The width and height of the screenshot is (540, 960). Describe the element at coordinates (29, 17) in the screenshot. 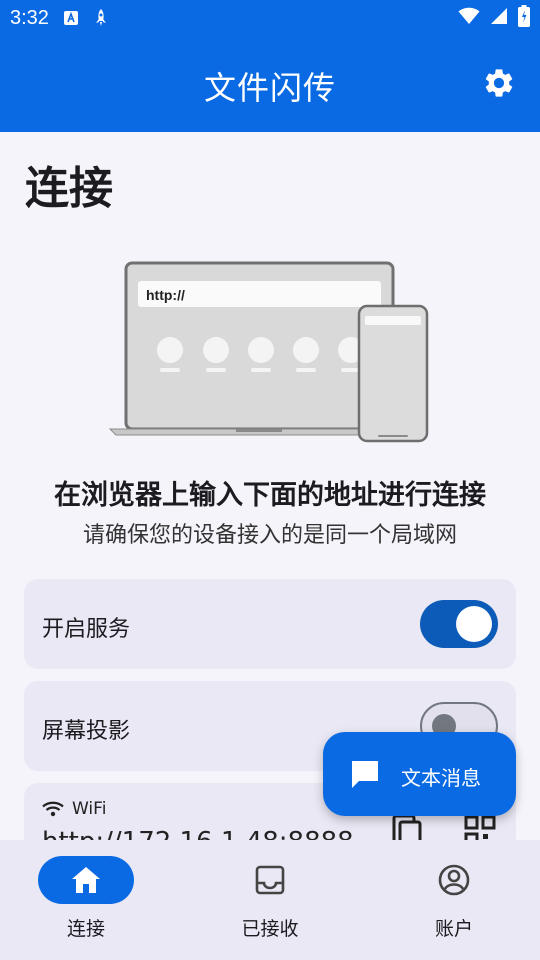

I see `status-time: 3:32` at that location.